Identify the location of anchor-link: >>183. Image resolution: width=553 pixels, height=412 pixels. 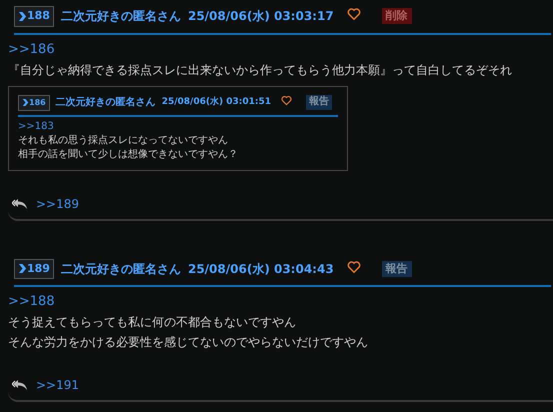
(178, 127).